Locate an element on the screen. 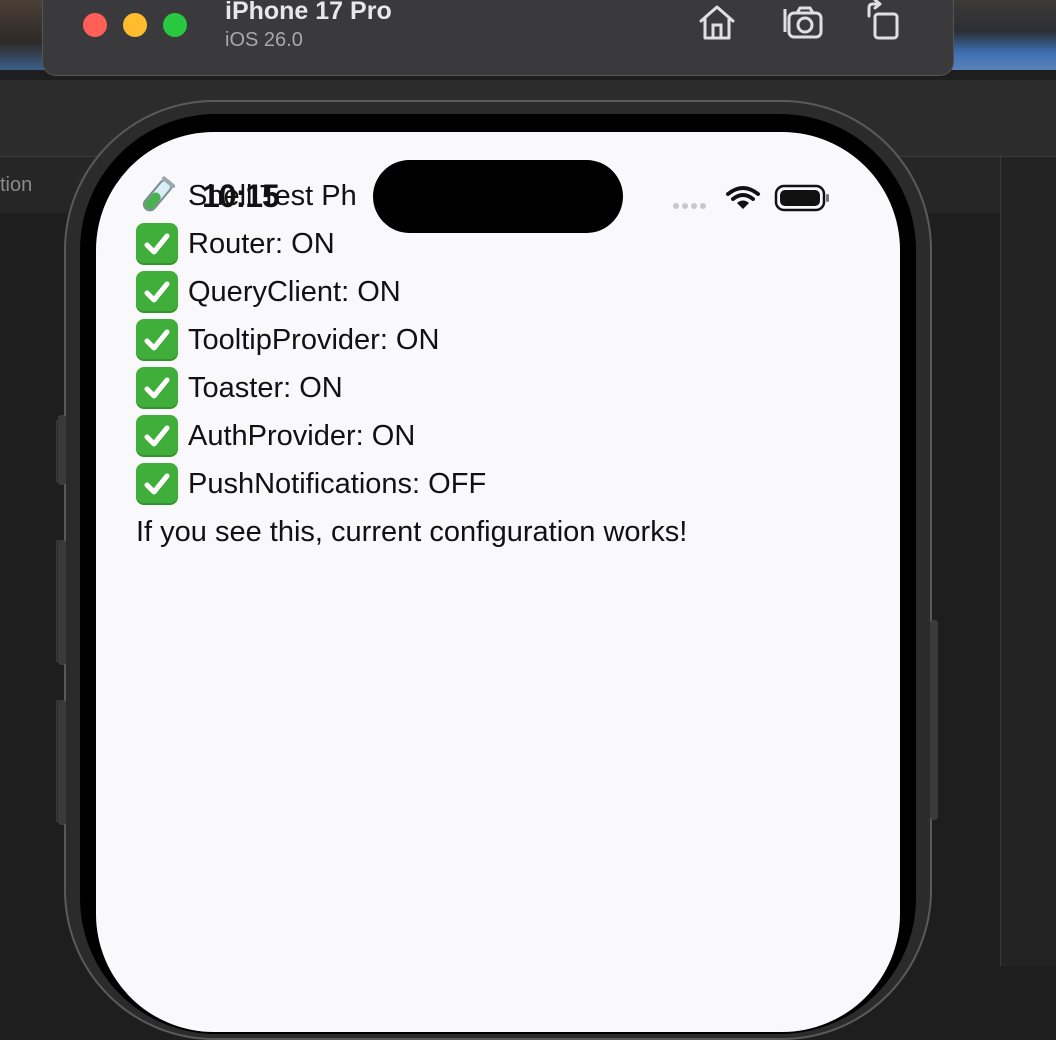 This screenshot has width=1056, height=1040. zoom-window-button is located at coordinates (175, 25).